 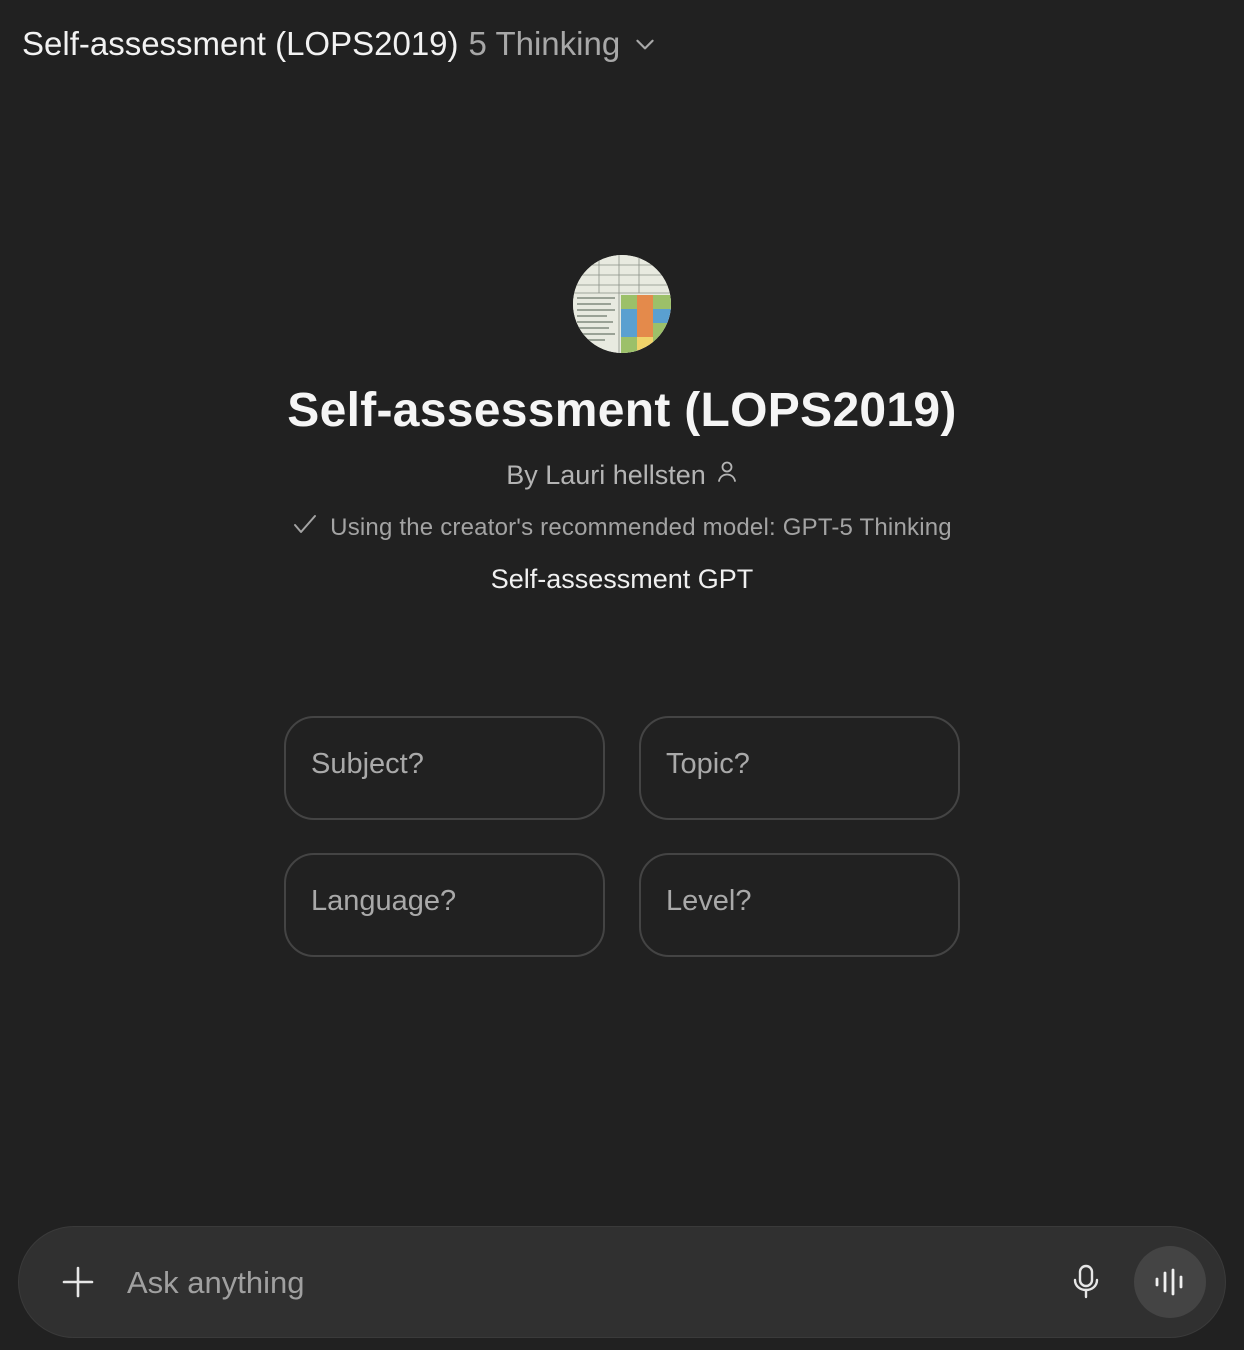 What do you see at coordinates (727, 475) in the screenshot?
I see `person-icon` at bounding box center [727, 475].